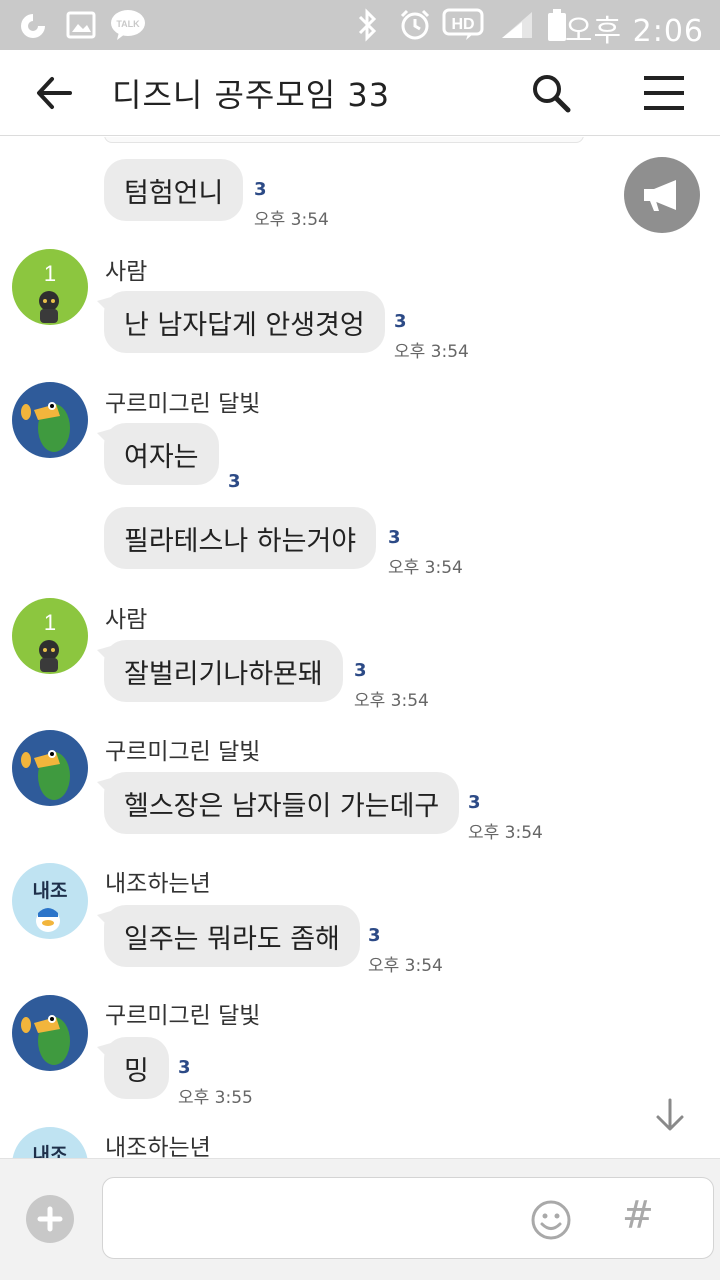  I want to click on menu-button, so click(664, 93).